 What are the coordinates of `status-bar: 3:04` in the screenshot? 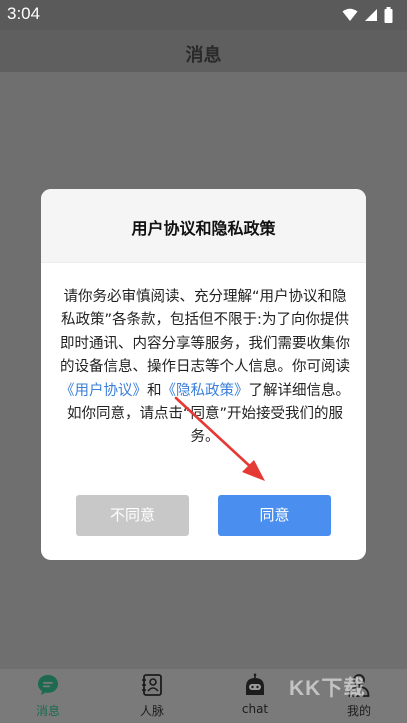 It's located at (203, 15).